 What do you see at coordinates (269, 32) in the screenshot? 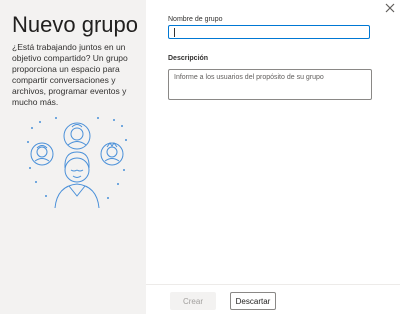
I see `group-name-input` at bounding box center [269, 32].